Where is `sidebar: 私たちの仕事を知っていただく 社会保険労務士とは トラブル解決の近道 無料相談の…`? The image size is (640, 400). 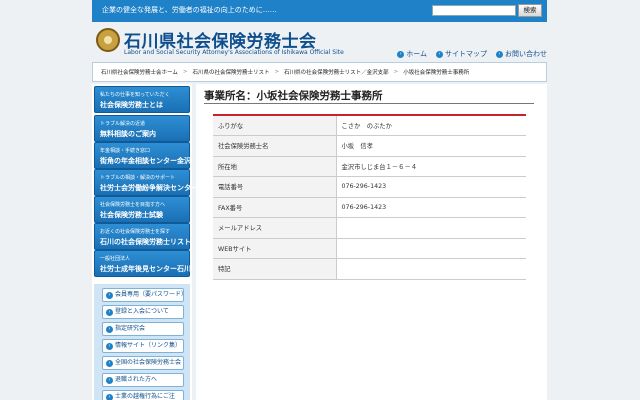 sidebar: 私たちの仕事を知っていただく 社会保険労務士とは トラブル解決の近道 無料相談の… is located at coordinates (152, 242).